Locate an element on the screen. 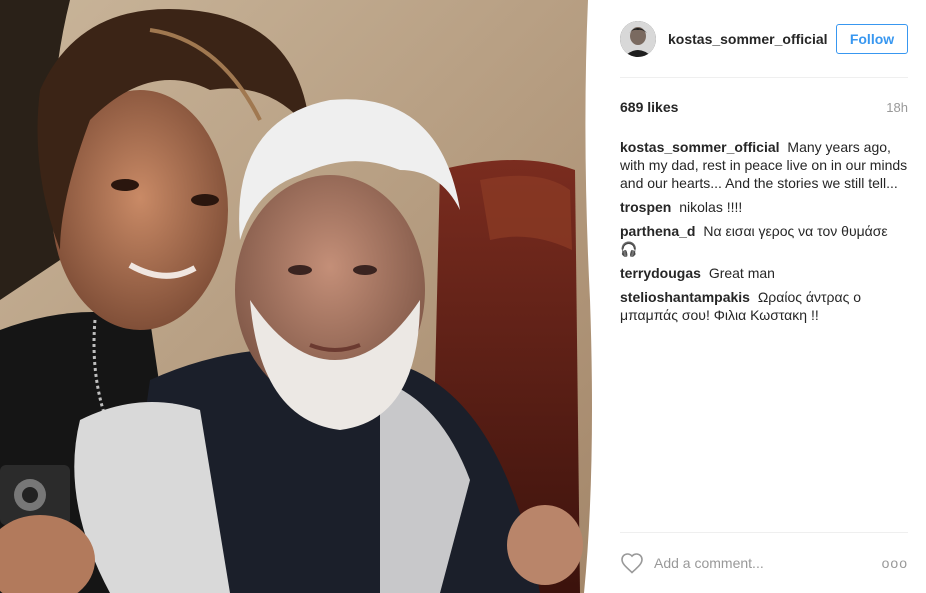  comment-item: terrydougas Great man is located at coordinates (764, 273).